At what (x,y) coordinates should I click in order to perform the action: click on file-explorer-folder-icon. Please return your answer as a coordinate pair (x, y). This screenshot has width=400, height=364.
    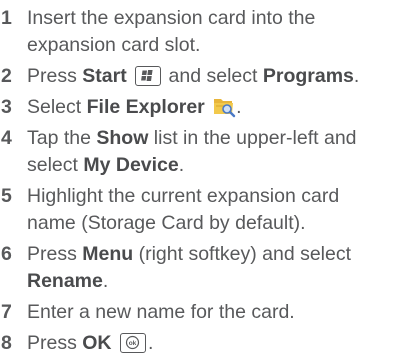
    Looking at the image, I should click on (224, 106).